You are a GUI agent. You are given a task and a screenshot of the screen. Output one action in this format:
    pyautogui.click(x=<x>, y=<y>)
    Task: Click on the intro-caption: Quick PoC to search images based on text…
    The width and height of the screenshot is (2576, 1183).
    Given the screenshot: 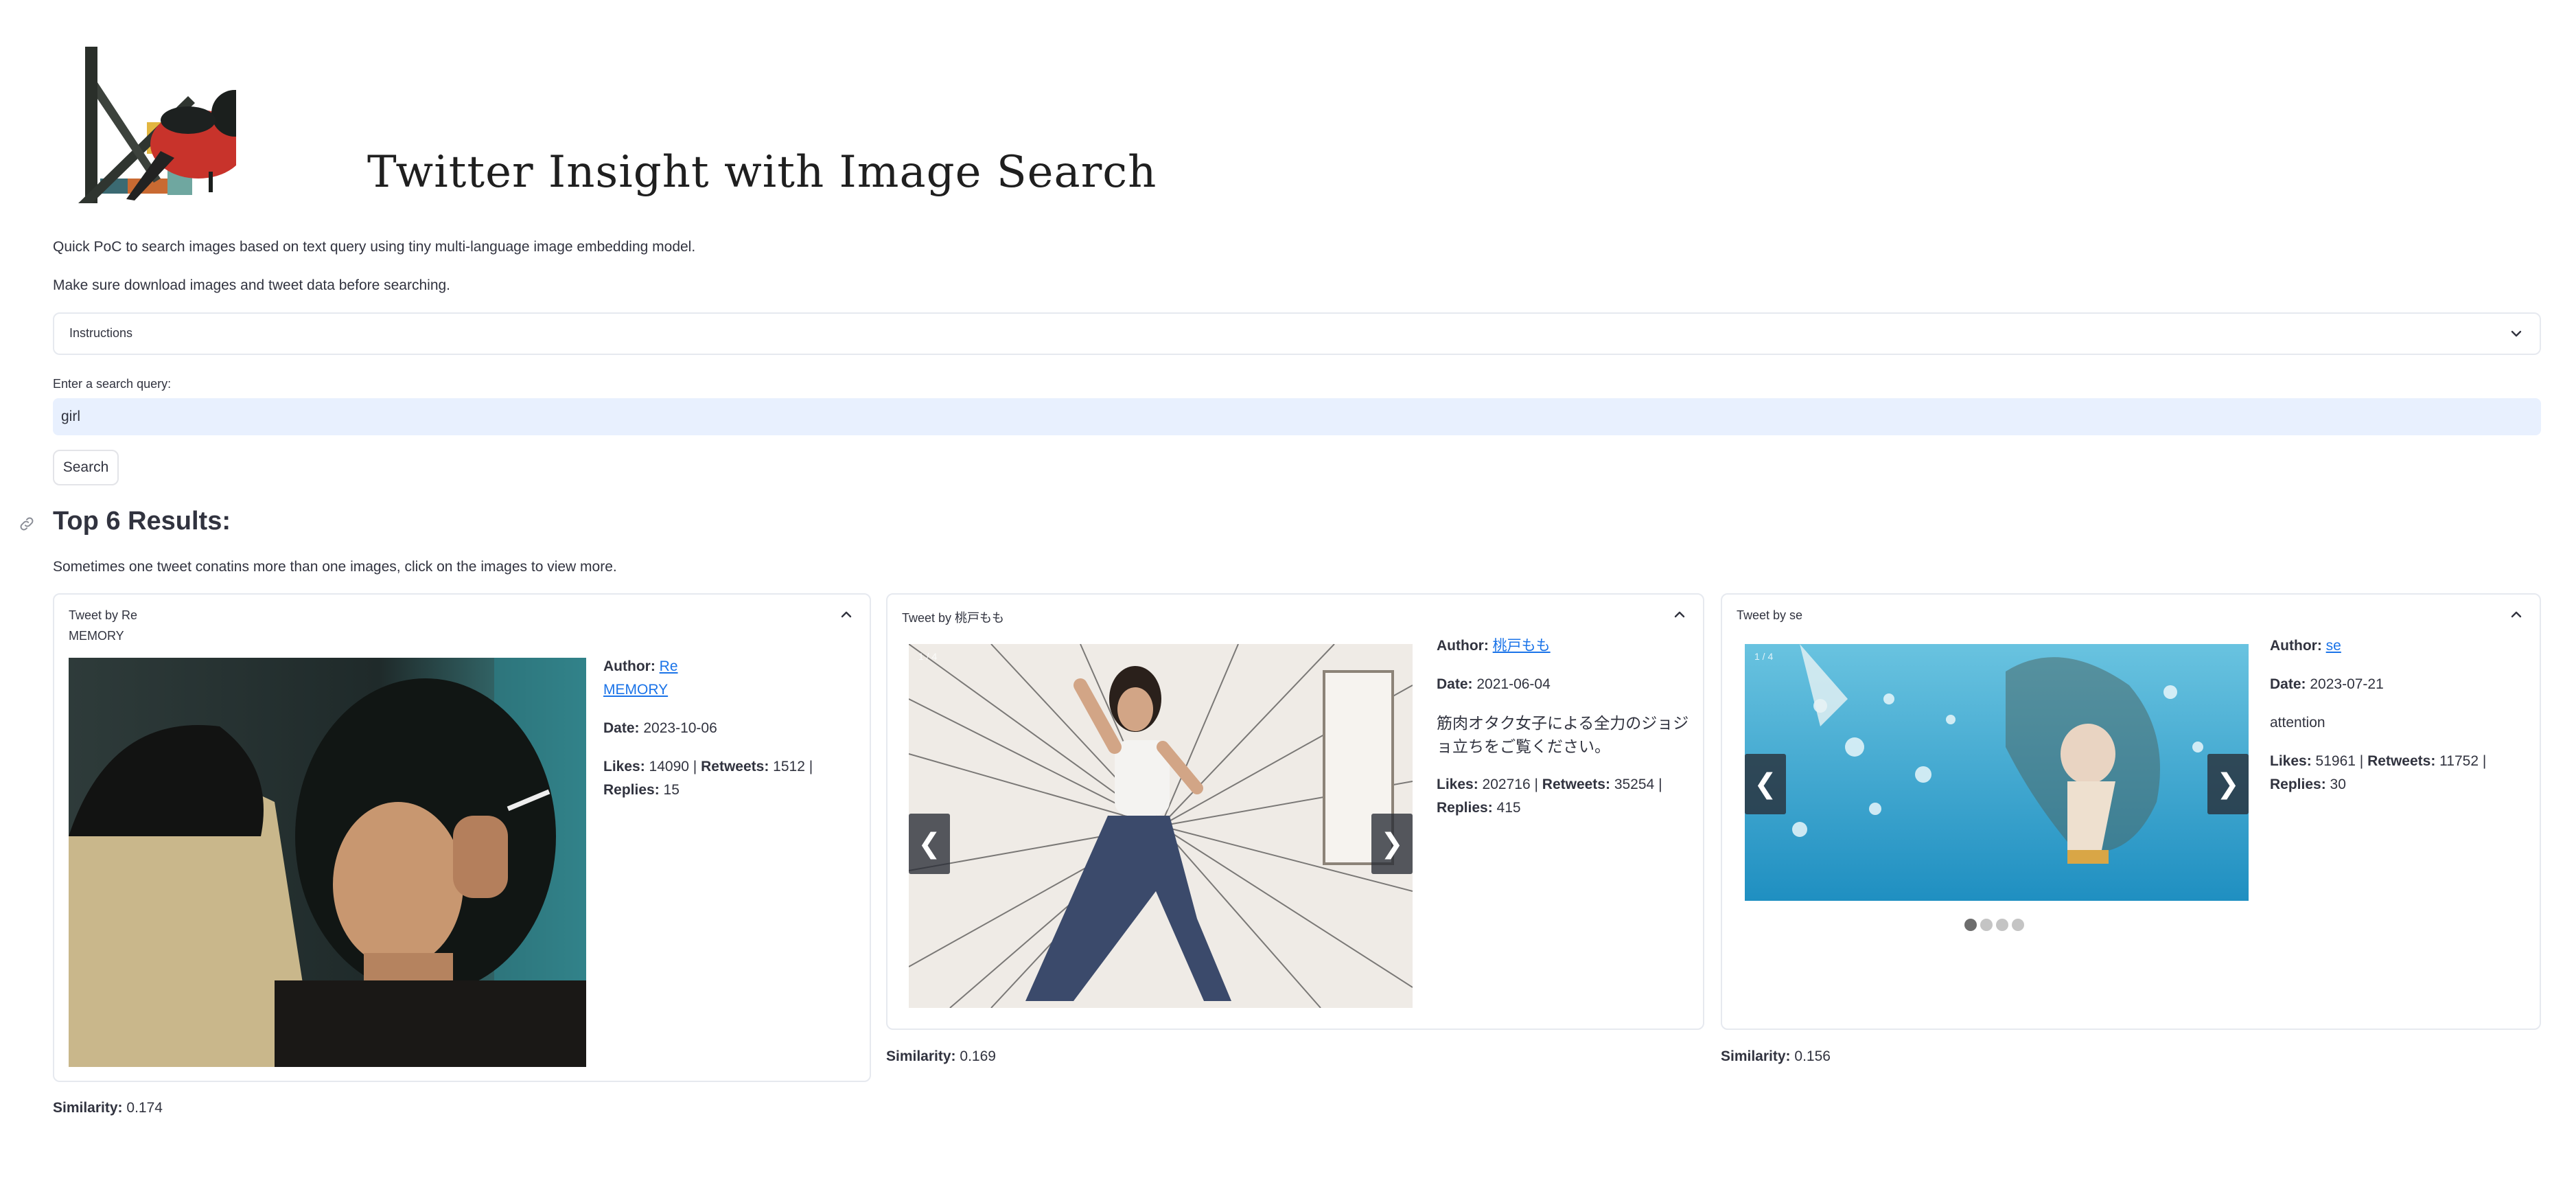 What is the action you would take?
    pyautogui.click(x=374, y=247)
    